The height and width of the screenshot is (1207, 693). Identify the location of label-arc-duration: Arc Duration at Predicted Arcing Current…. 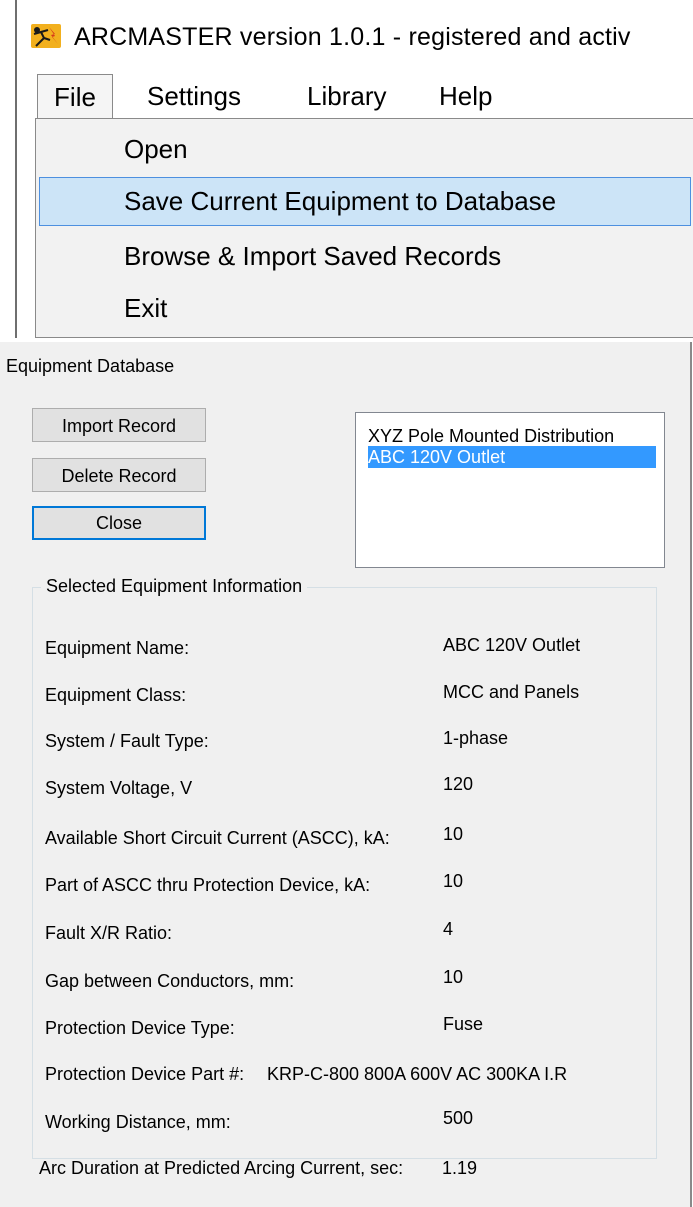
(221, 1168).